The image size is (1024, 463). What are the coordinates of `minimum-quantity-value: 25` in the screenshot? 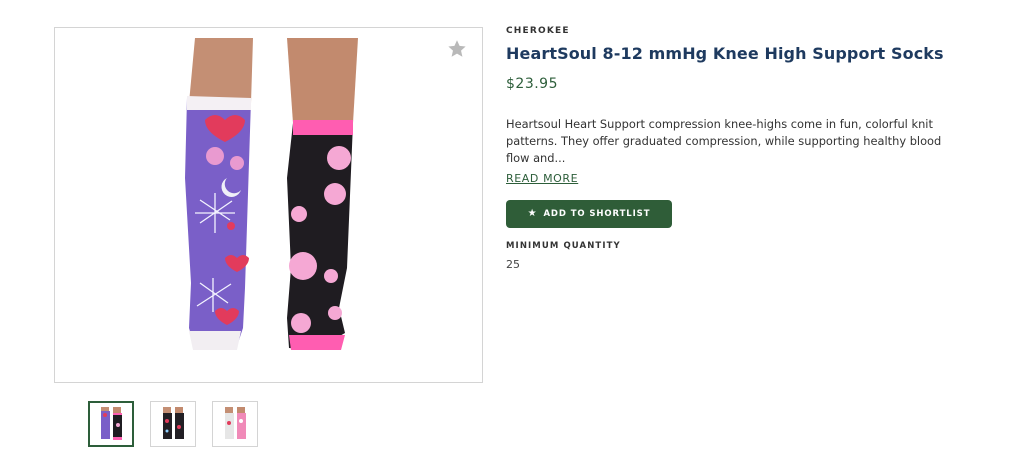 It's located at (513, 264).